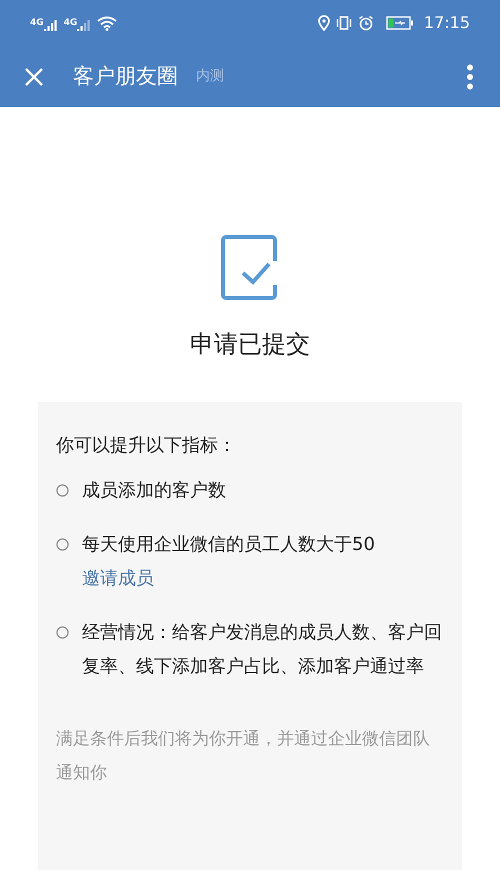 The height and width of the screenshot is (870, 500). What do you see at coordinates (250, 344) in the screenshot?
I see `status-title: 申请已提交` at bounding box center [250, 344].